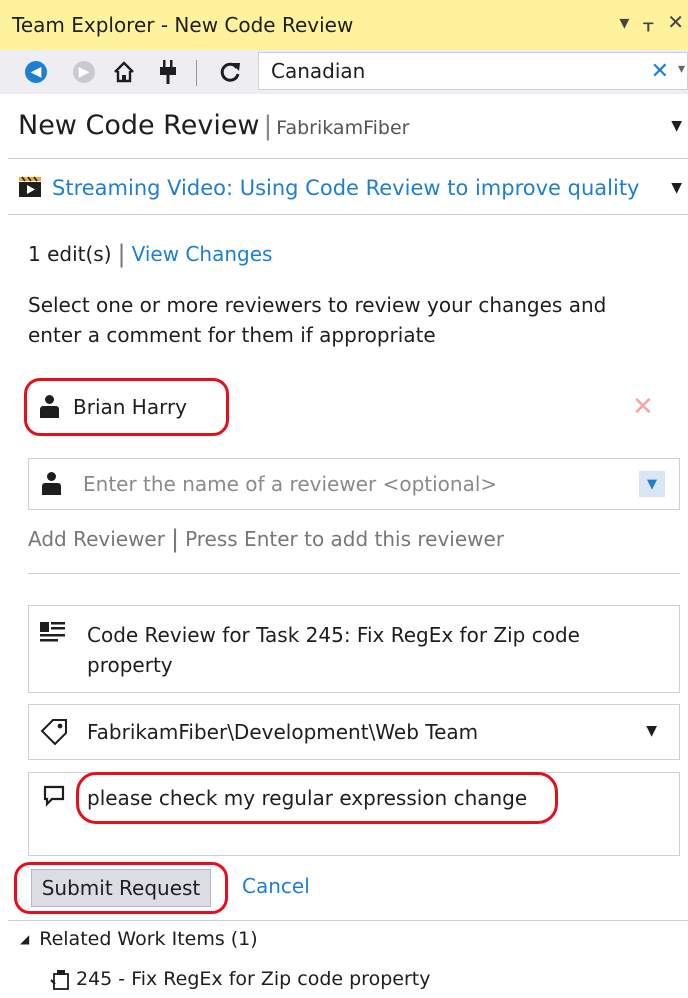 The image size is (688, 998). I want to click on actions-divider, so click(348, 920).